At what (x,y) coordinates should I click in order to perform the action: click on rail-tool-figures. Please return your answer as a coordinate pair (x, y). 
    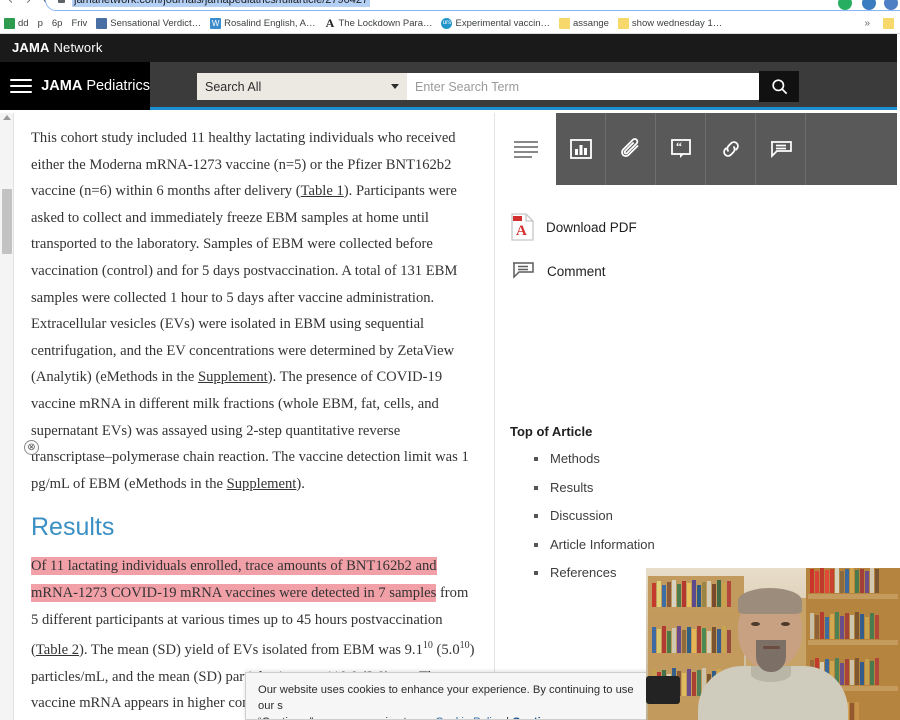
    Looking at the image, I should click on (581, 149).